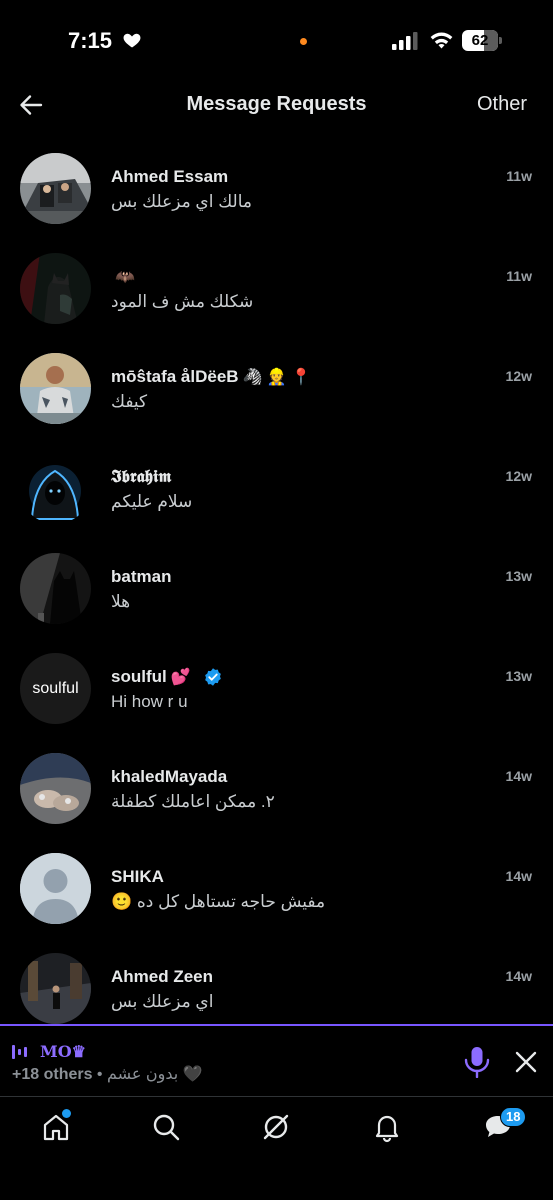 The width and height of the screenshot is (553, 1200). Describe the element at coordinates (276, 1060) in the screenshot. I see `live-space-bar: MO♛ +18 others • بدون عشم 🖤` at that location.